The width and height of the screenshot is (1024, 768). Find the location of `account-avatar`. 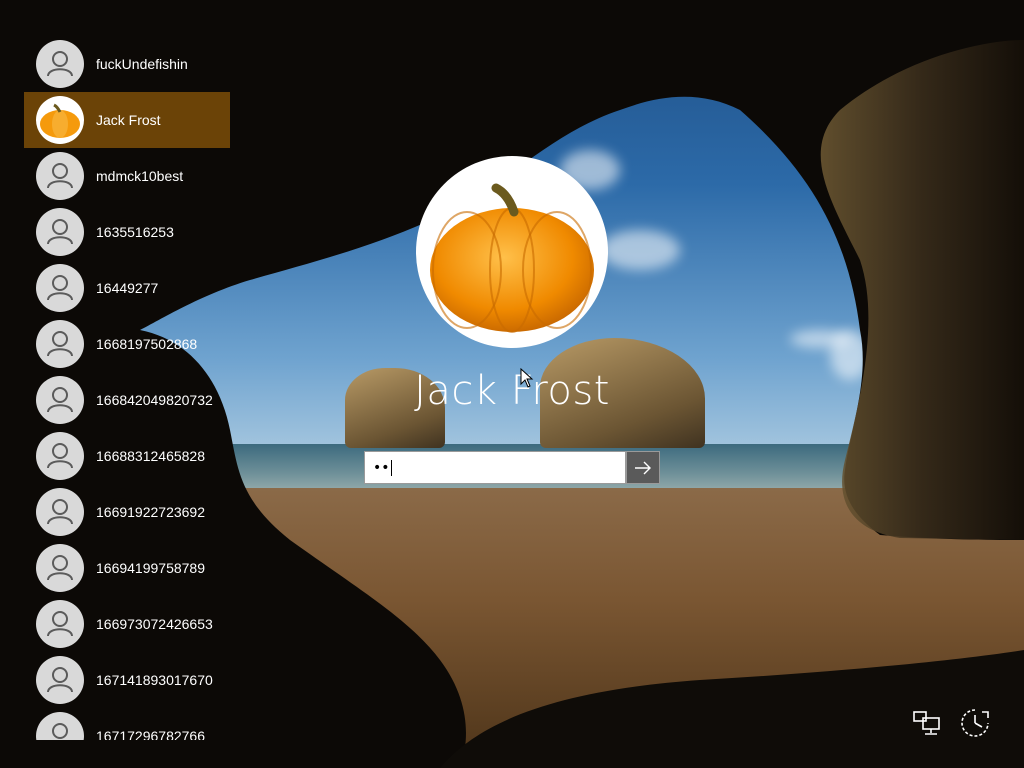

account-avatar is located at coordinates (512, 252).